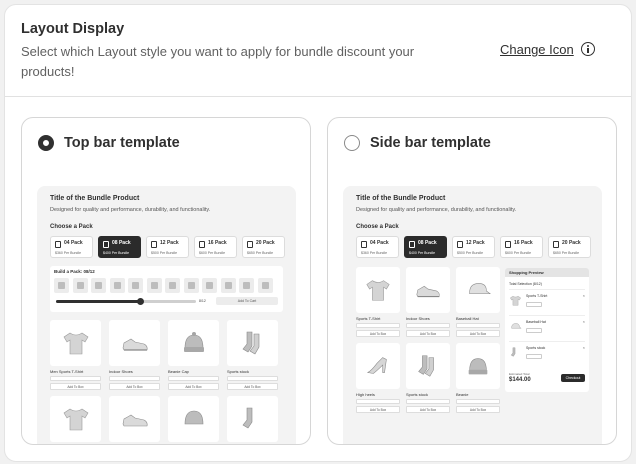 The image size is (636, 464). Describe the element at coordinates (588, 49) in the screenshot. I see `info-icon` at that location.